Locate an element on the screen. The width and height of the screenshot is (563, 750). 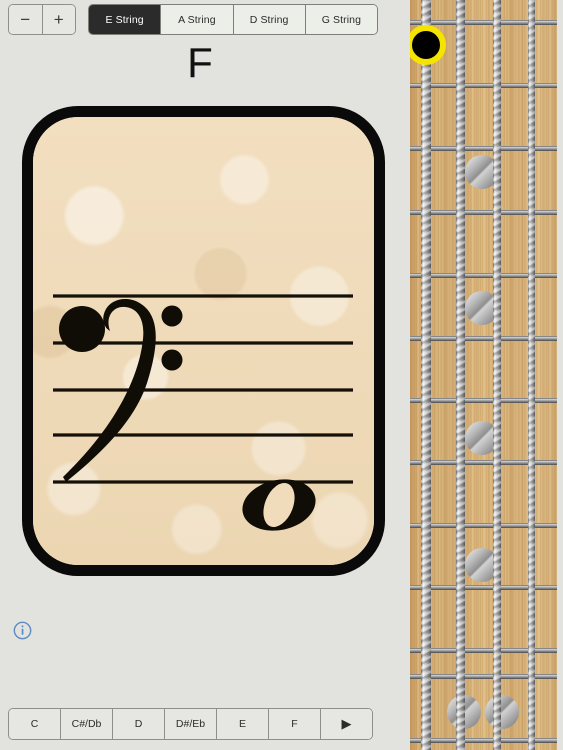
string-e is located at coordinates (426, 375).